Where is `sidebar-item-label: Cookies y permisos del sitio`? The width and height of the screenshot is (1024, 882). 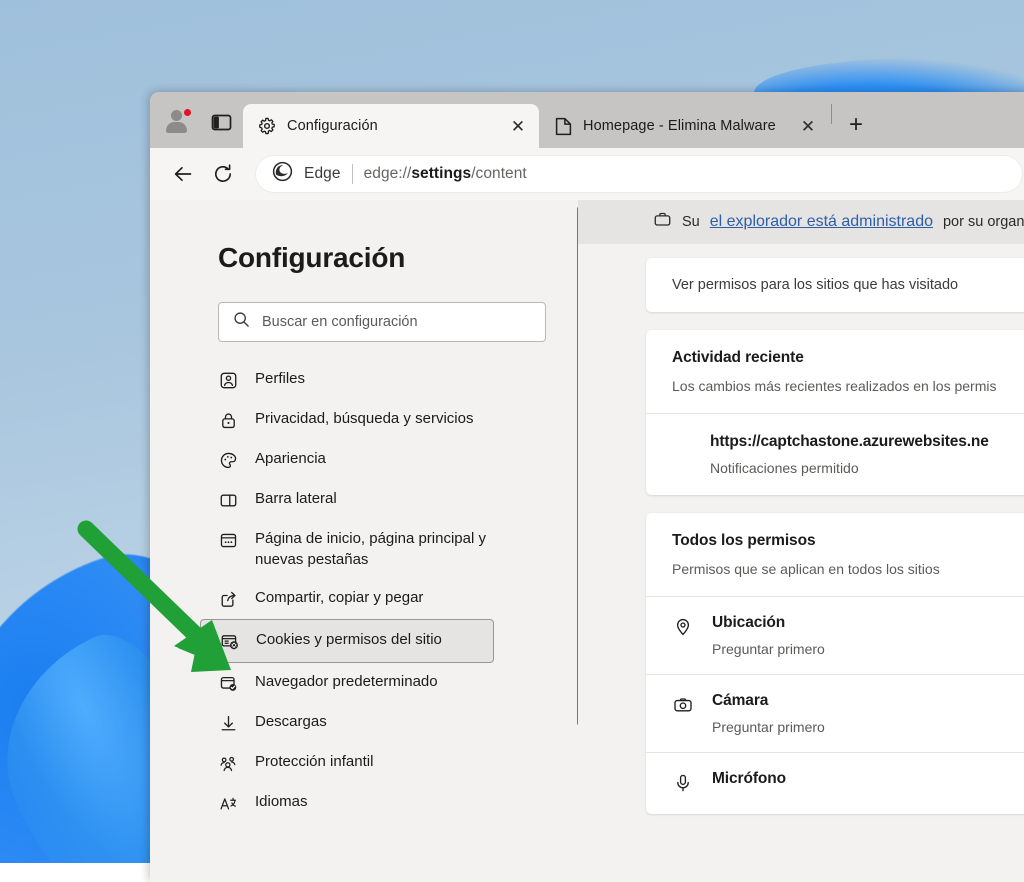
sidebar-item-label: Cookies y permisos del sitio is located at coordinates (349, 640).